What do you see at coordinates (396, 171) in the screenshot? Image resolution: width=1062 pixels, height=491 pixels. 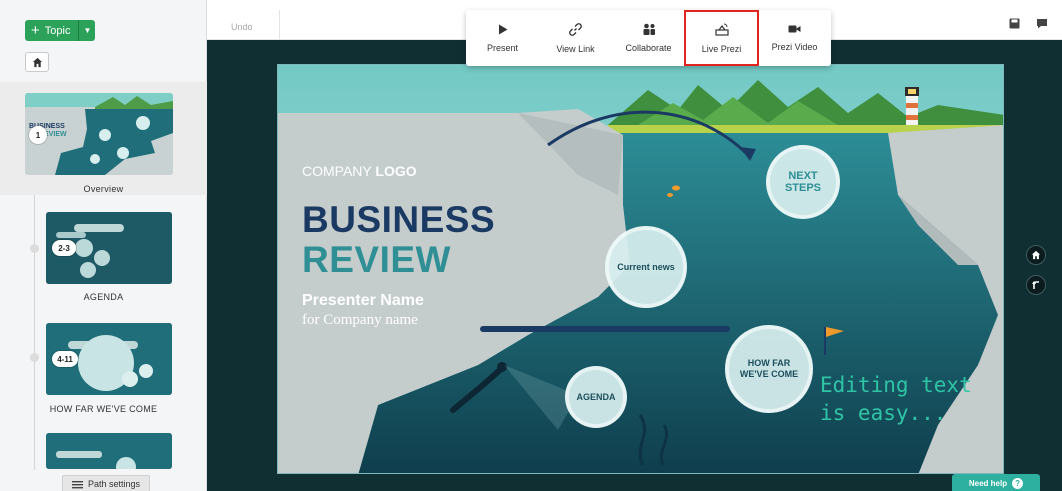 I see `company-logo-suffix: LOGO` at bounding box center [396, 171].